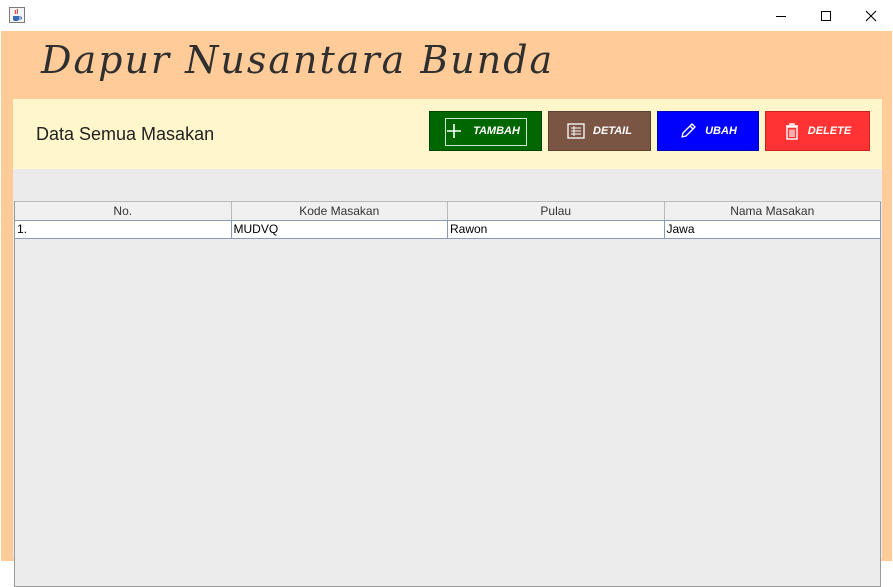 The image size is (893, 587). I want to click on table-cell: Rawon, so click(556, 229).